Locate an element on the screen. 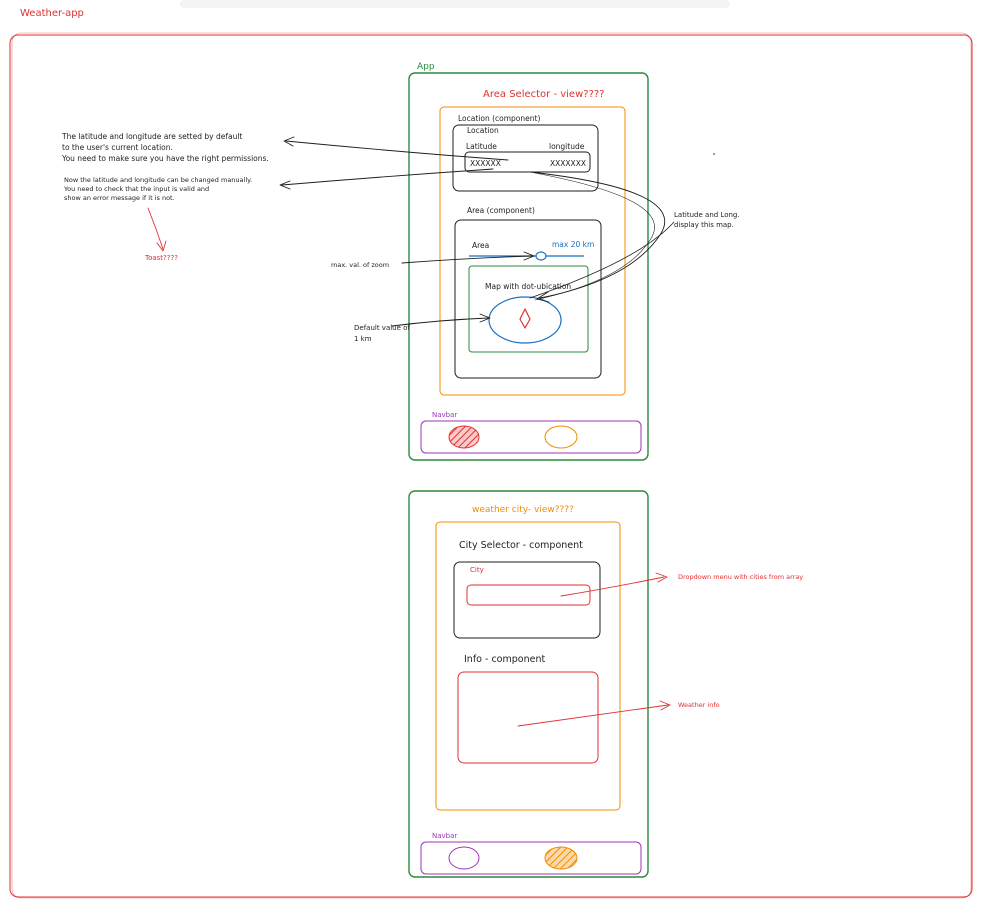 The height and width of the screenshot is (903, 984). city-field-label: City is located at coordinates (477, 570).